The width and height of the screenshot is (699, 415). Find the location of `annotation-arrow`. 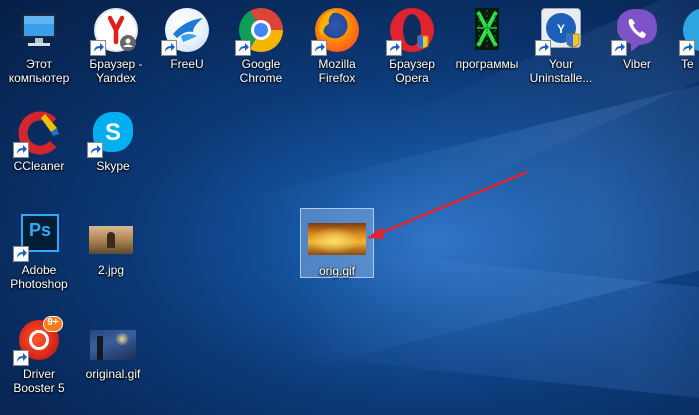

annotation-arrow is located at coordinates (447, 204).